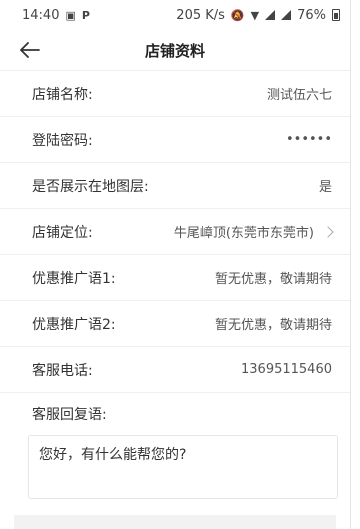 The height and width of the screenshot is (529, 360). What do you see at coordinates (41, 15) in the screenshot?
I see `status-time: 14:40` at bounding box center [41, 15].